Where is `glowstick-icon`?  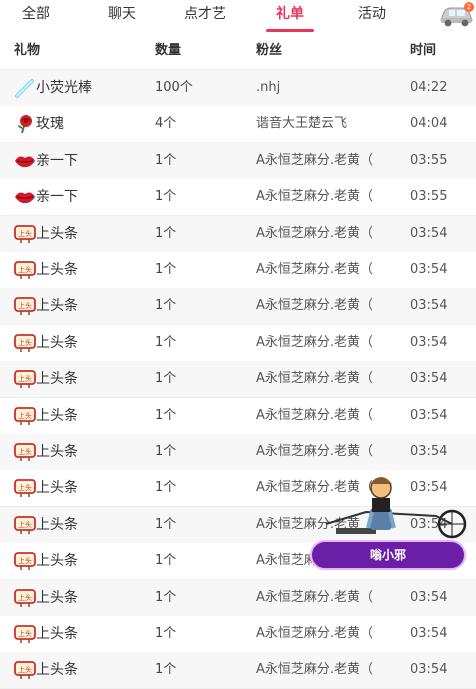 glowstick-icon is located at coordinates (25, 88).